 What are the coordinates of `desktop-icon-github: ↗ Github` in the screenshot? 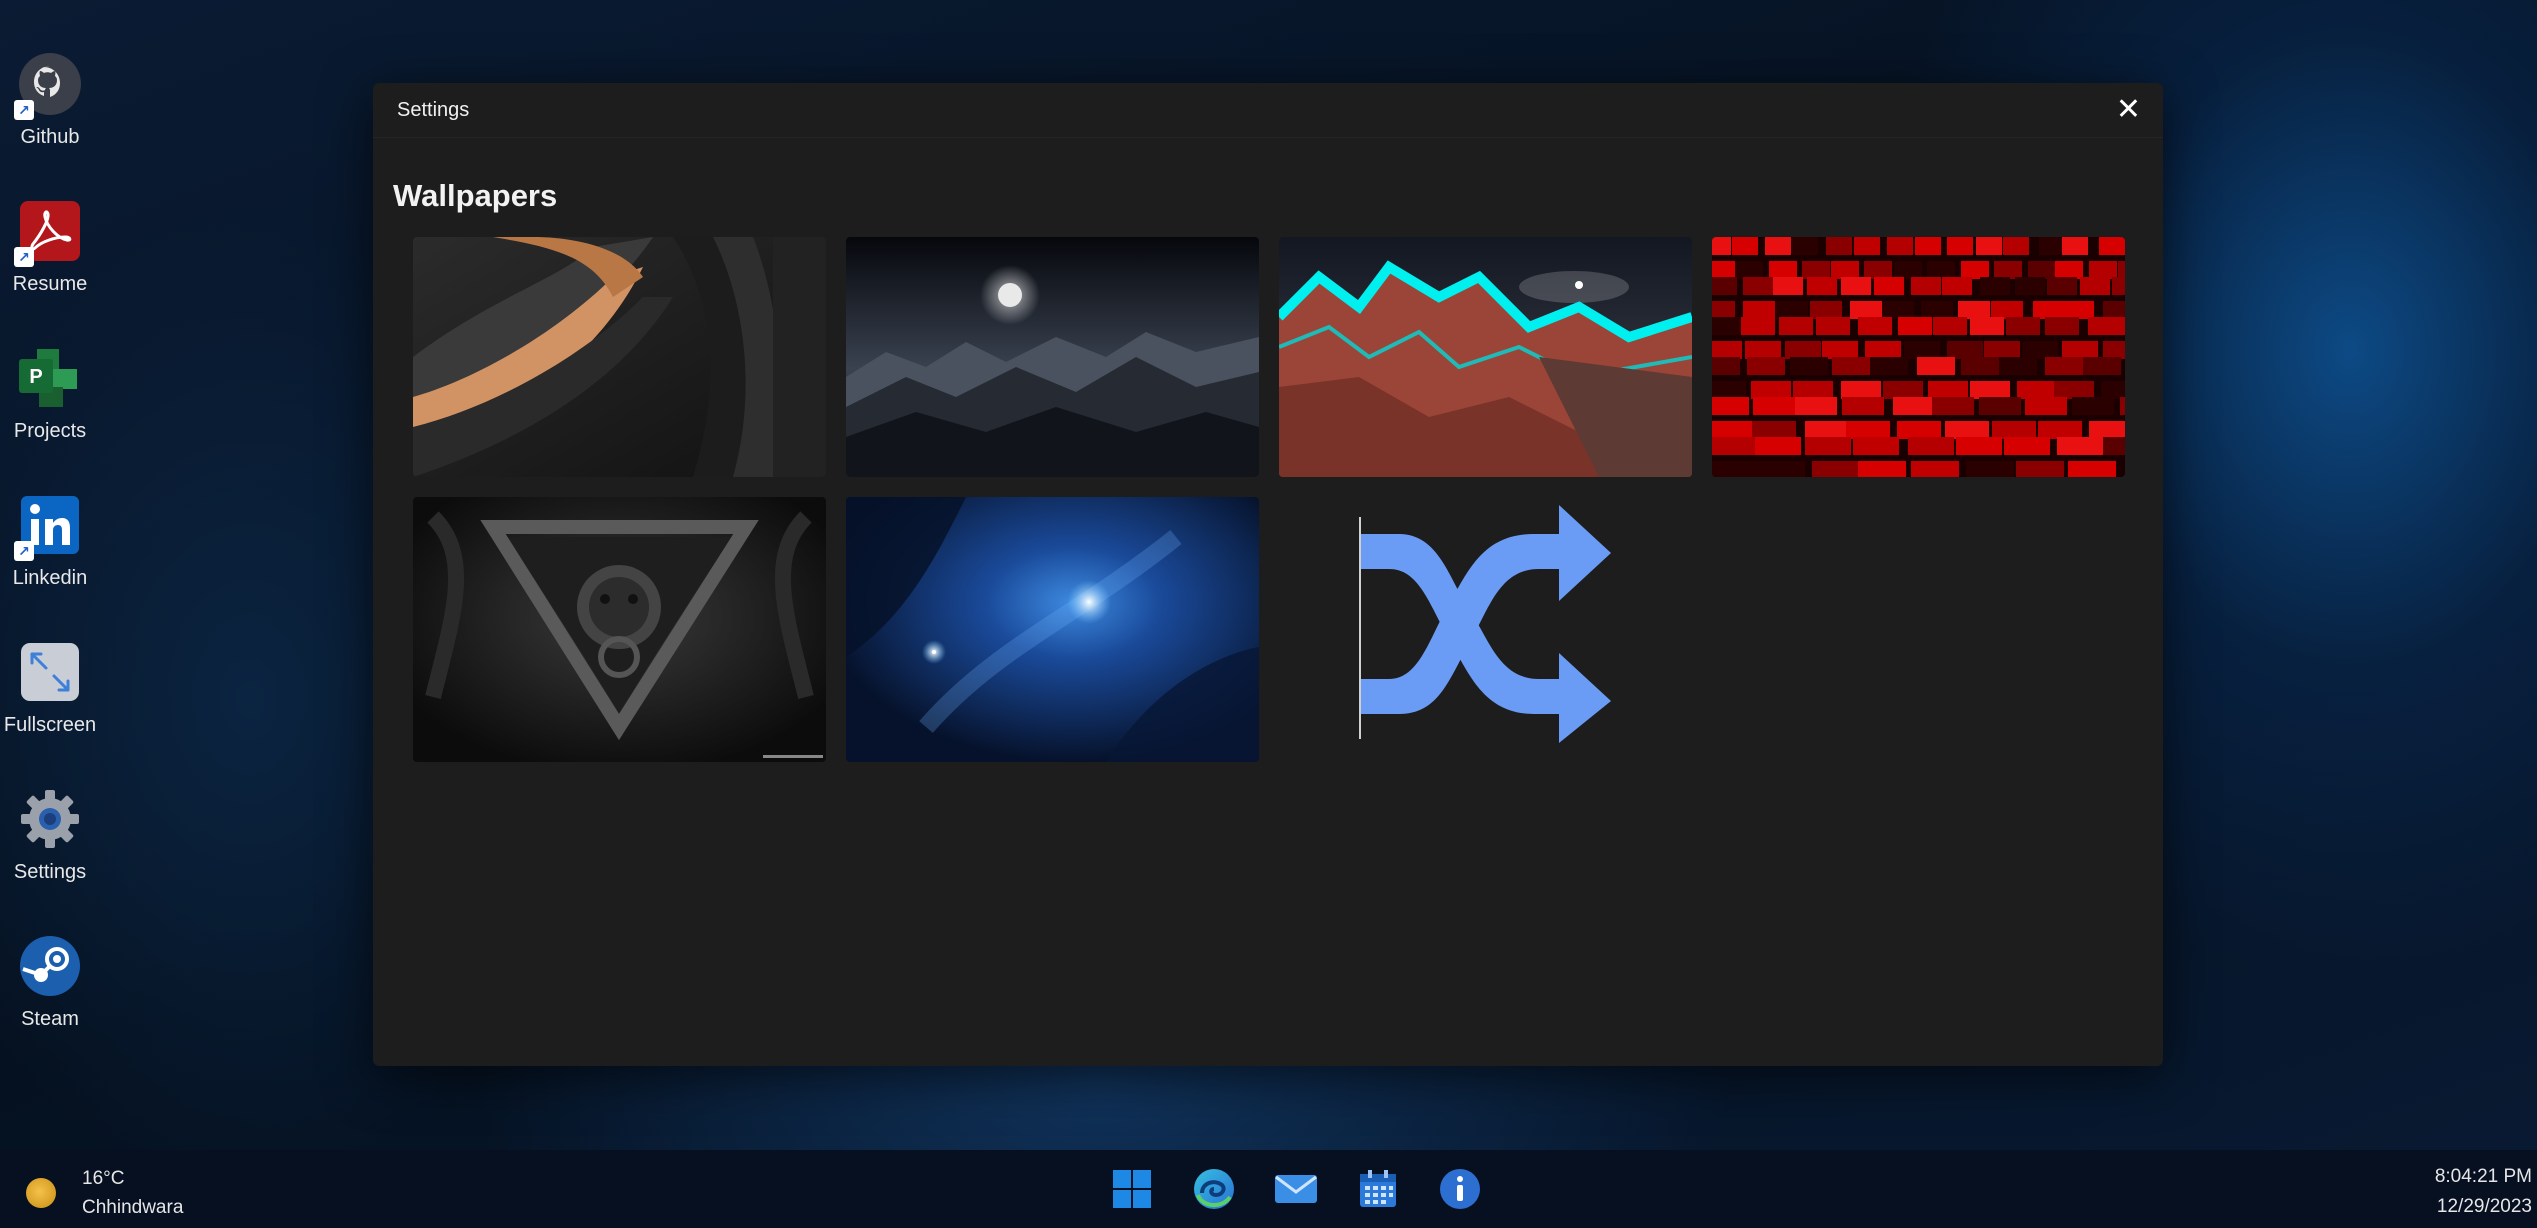 It's located at (50, 99).